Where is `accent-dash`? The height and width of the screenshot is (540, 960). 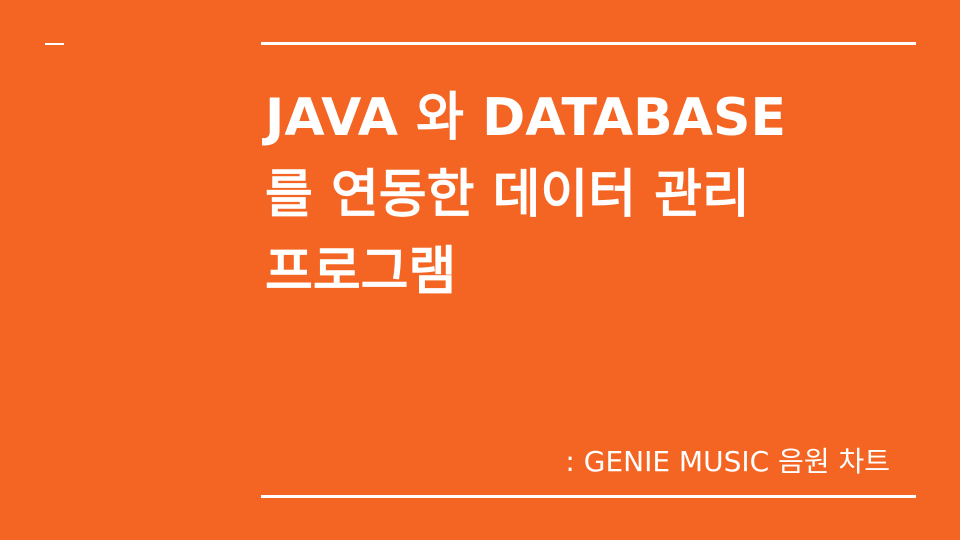 accent-dash is located at coordinates (54, 44).